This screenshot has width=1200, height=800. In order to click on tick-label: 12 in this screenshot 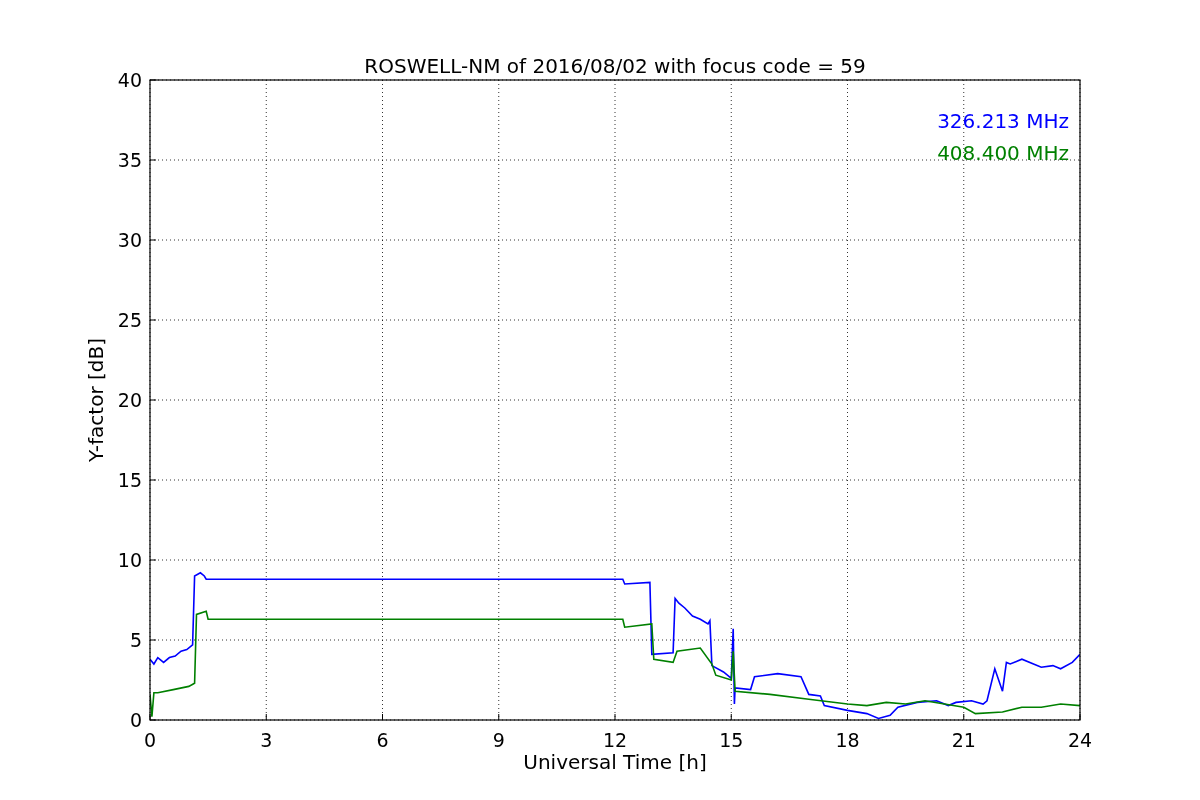, I will do `click(615, 740)`.